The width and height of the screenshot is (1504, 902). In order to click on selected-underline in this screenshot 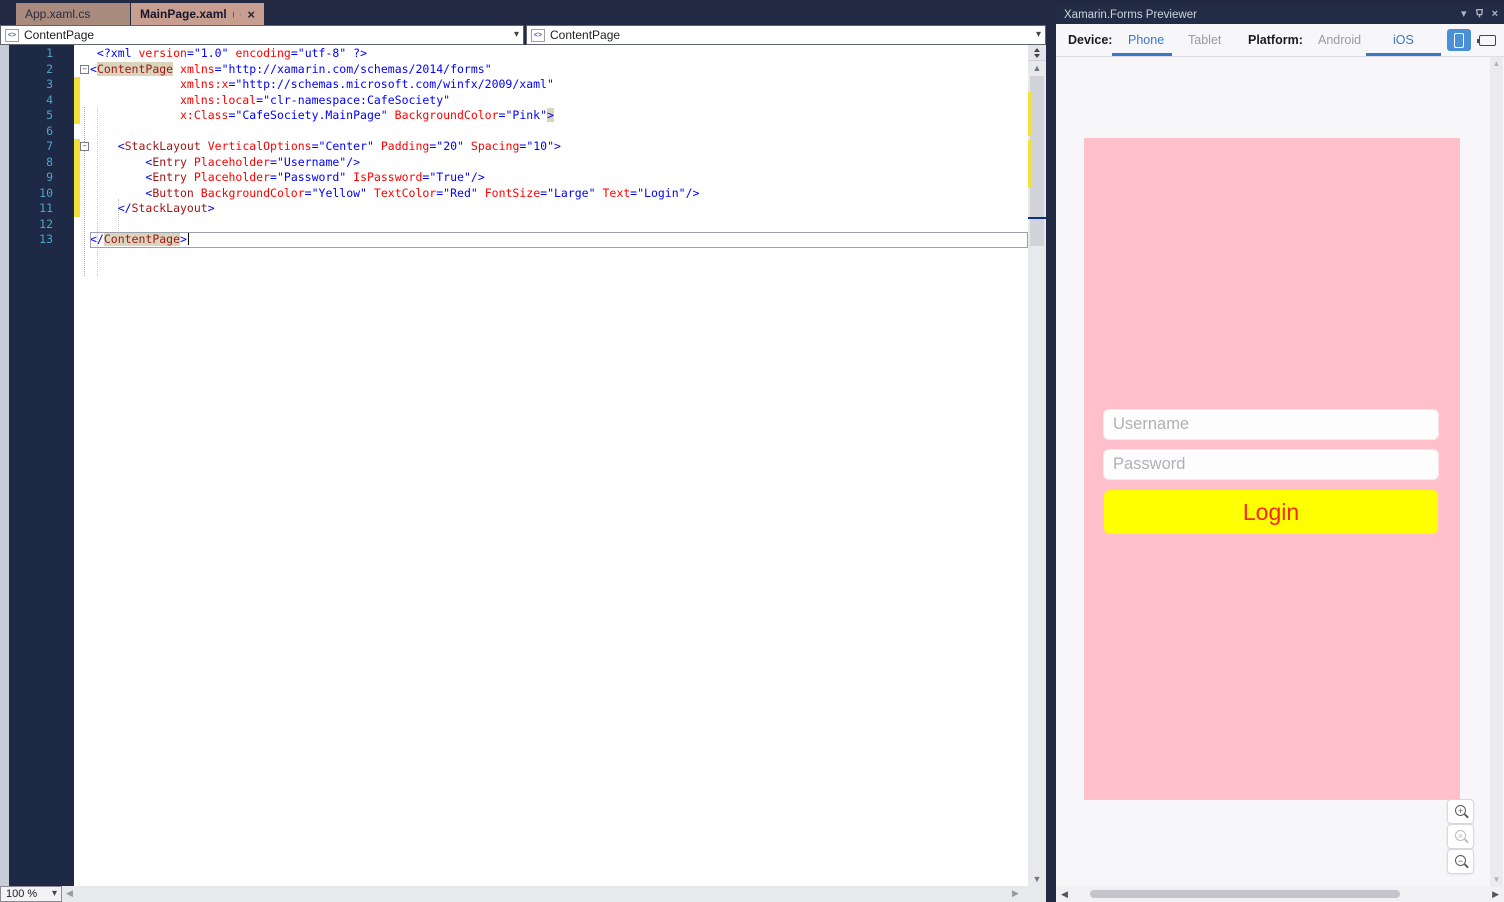, I will do `click(1403, 54)`.